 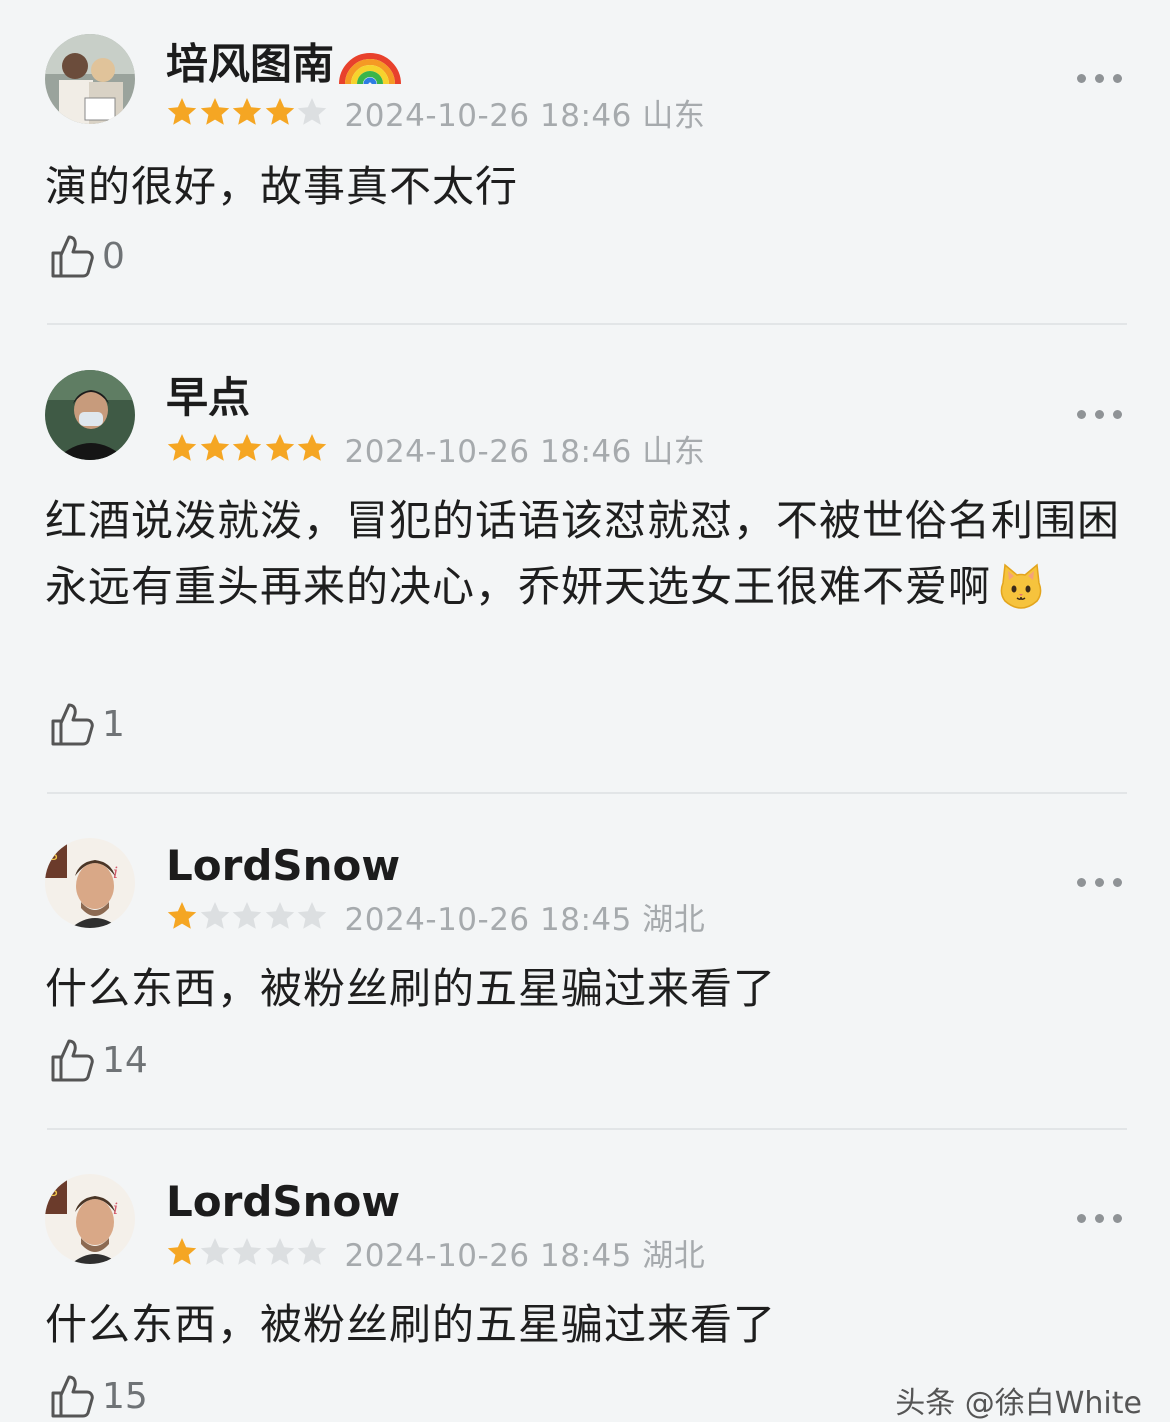 I want to click on like-button: 1, so click(x=87, y=724).